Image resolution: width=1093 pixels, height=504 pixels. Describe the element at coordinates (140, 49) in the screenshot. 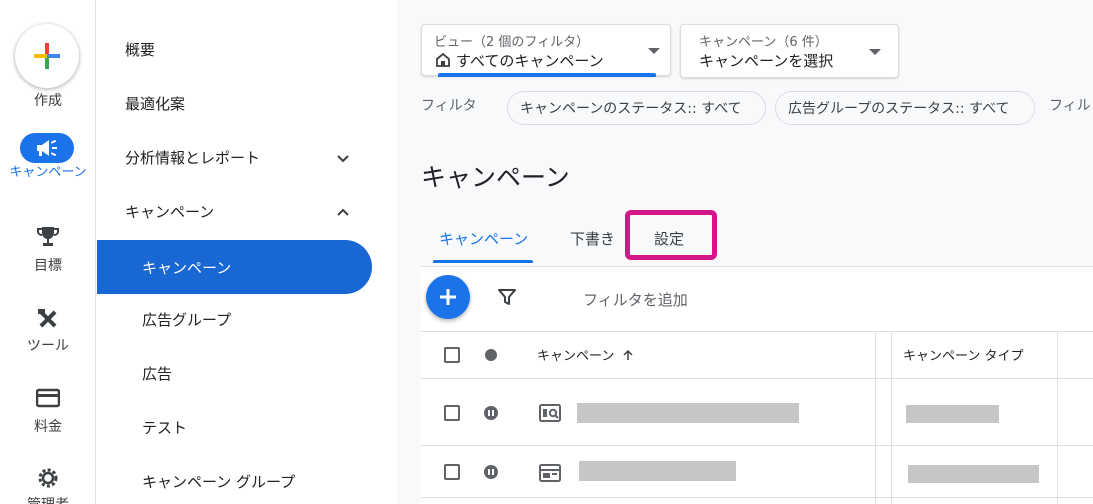

I see `sidebar-item-label: 概要` at that location.